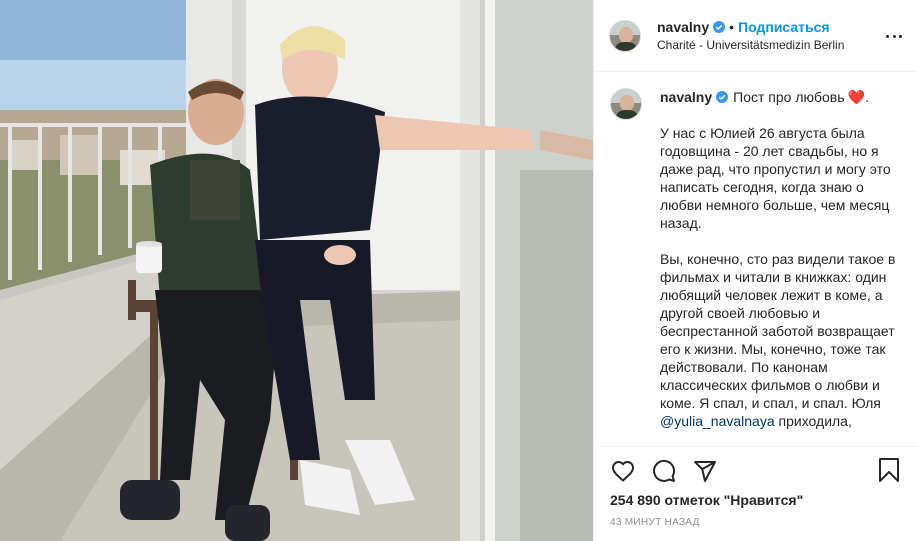 Image resolution: width=916 pixels, height=541 pixels. Describe the element at coordinates (717, 421) in the screenshot. I see `mention-link: @yulia_navalnaya` at that location.